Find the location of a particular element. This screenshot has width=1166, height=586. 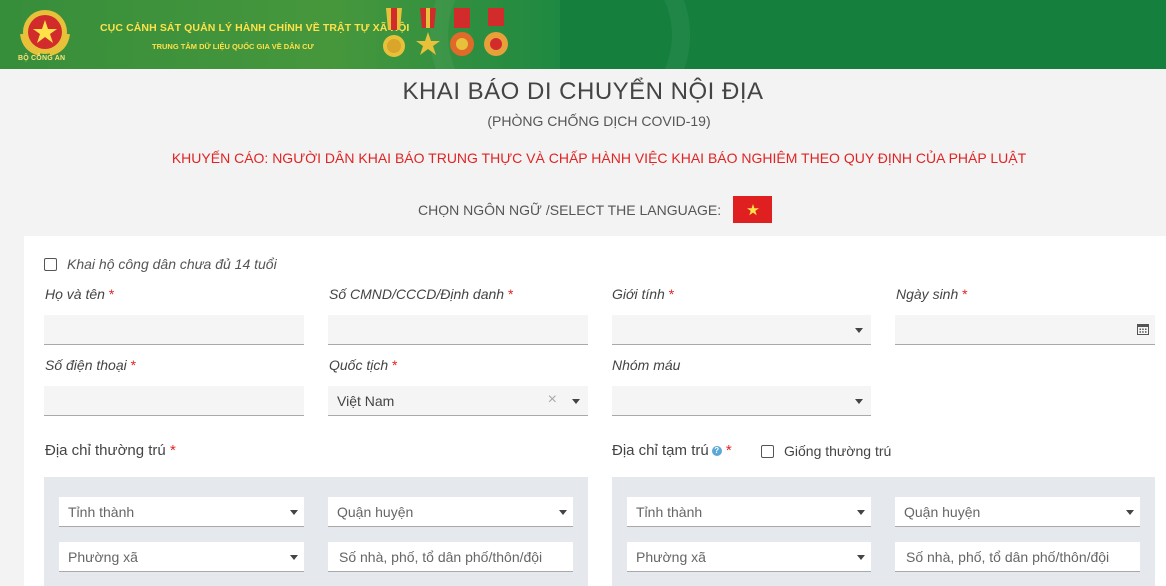

medal-row is located at coordinates (445, 35).